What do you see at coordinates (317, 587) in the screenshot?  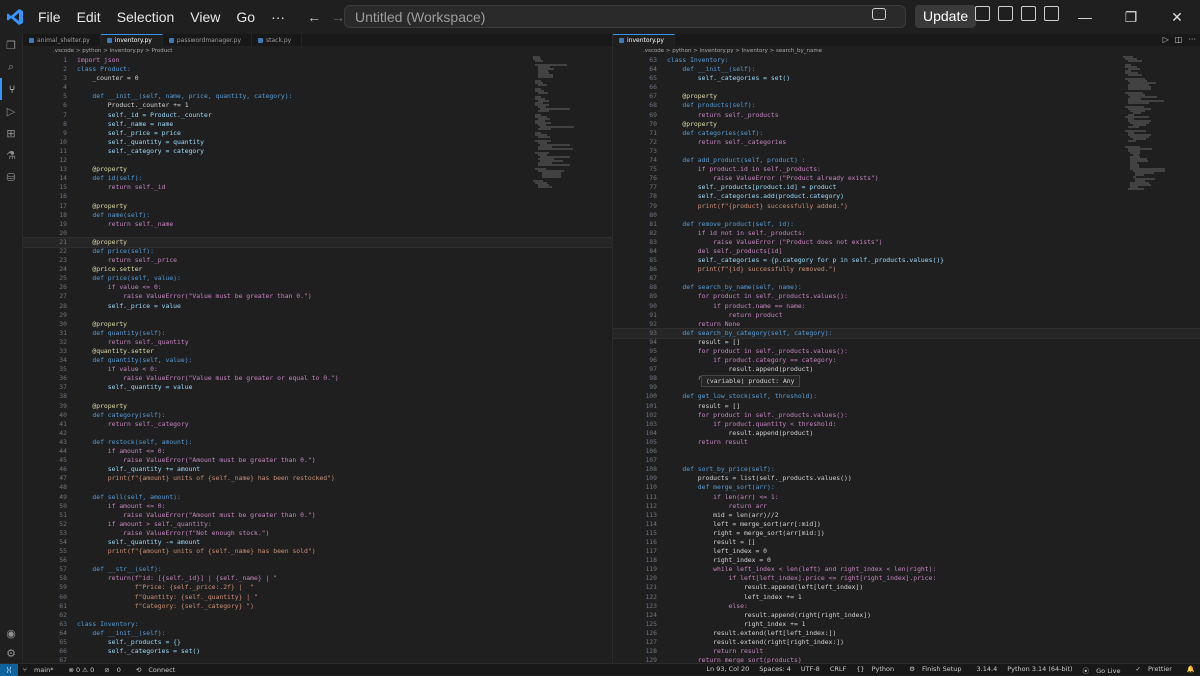 I see `code-line: 59 f"Price: {self._price:.2f} | "` at bounding box center [317, 587].